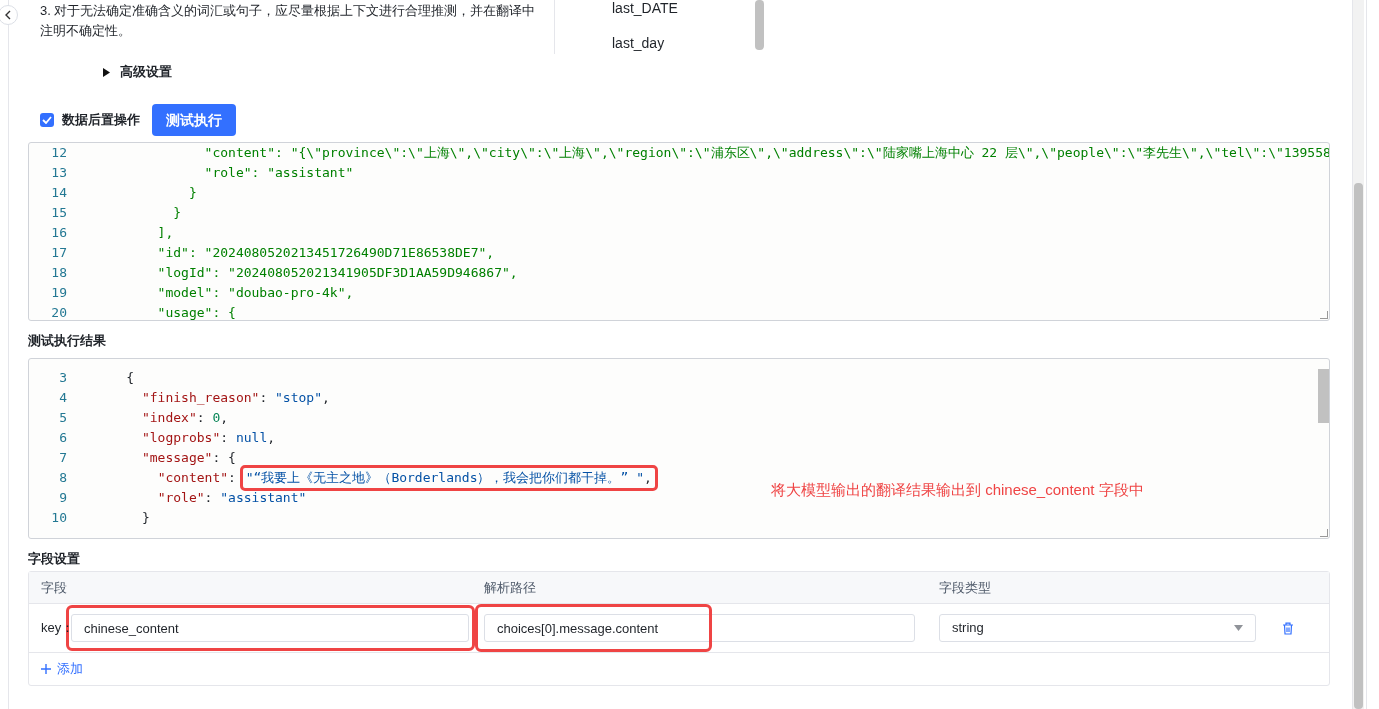  Describe the element at coordinates (62, 498) in the screenshot. I see `line-number: 9` at that location.